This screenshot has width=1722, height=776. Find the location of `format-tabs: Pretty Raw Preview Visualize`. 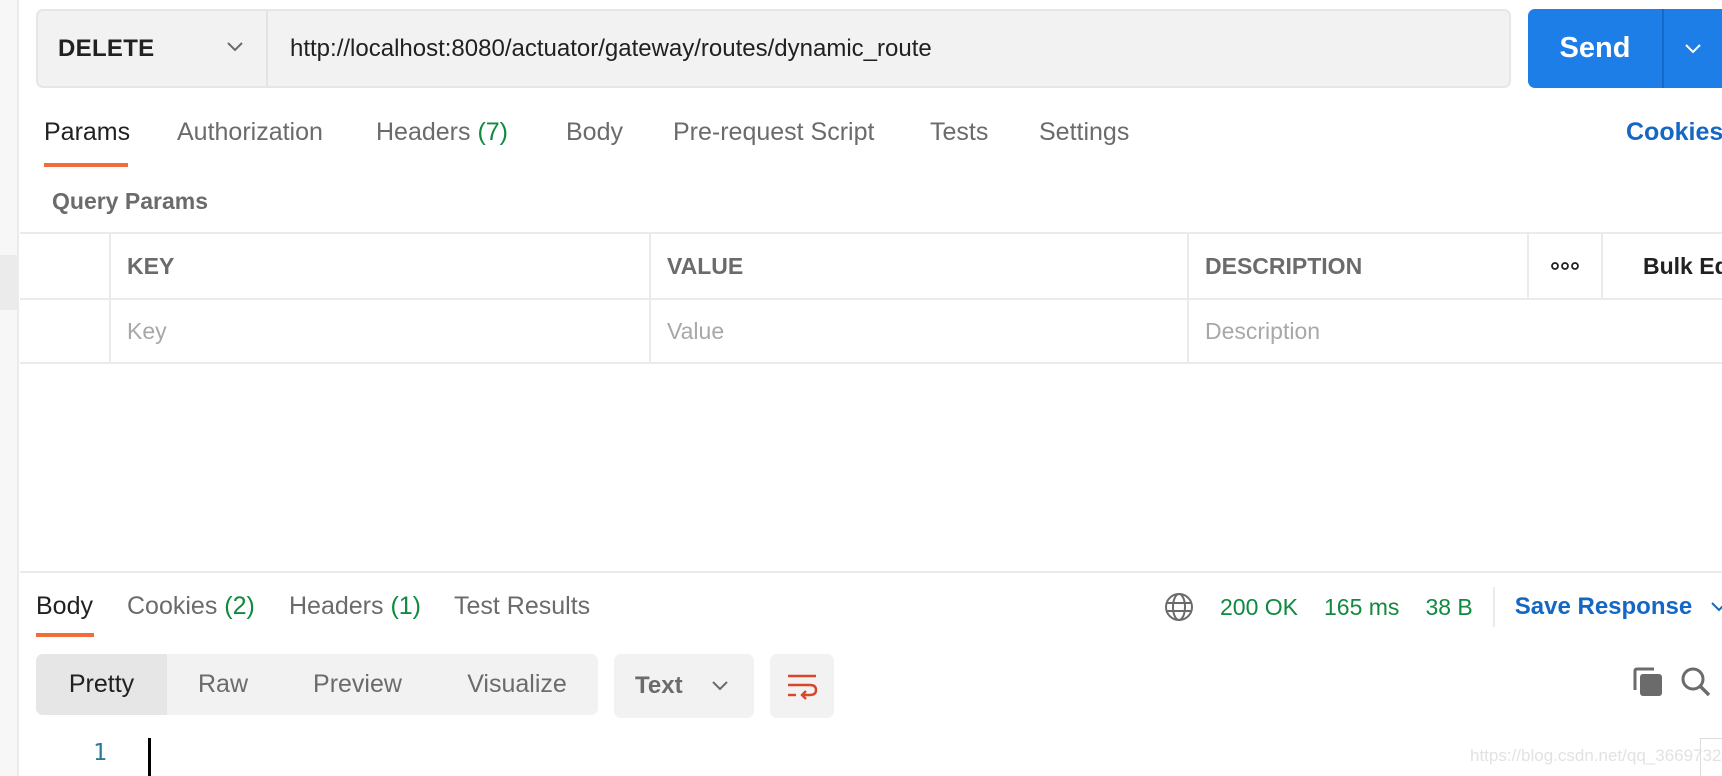

format-tabs: Pretty Raw Preview Visualize is located at coordinates (317, 684).